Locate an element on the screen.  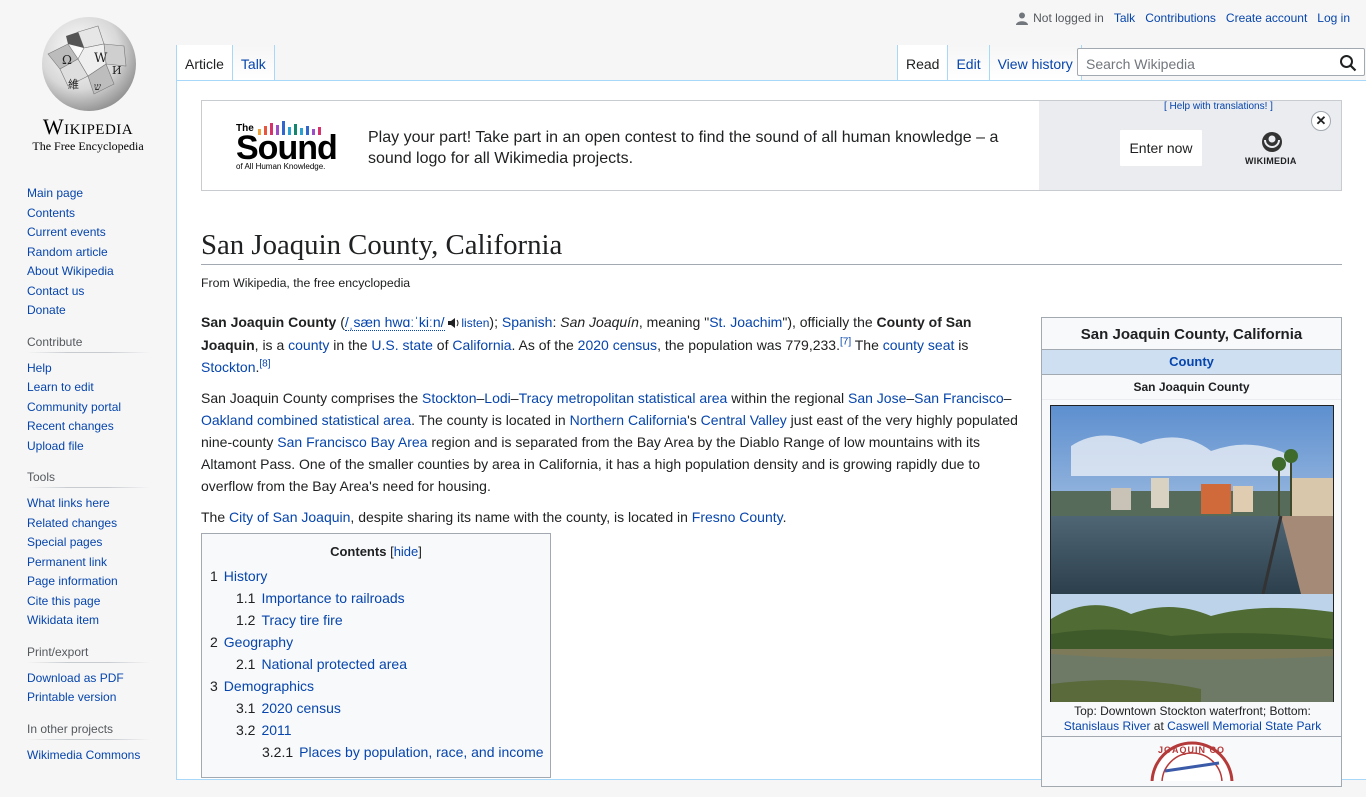
close-icon: ✕ is located at coordinates (1321, 121).